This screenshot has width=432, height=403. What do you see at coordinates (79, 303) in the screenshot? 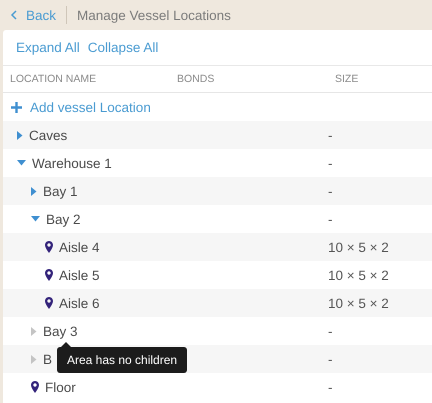
I see `location-name: Aisle 6` at bounding box center [79, 303].